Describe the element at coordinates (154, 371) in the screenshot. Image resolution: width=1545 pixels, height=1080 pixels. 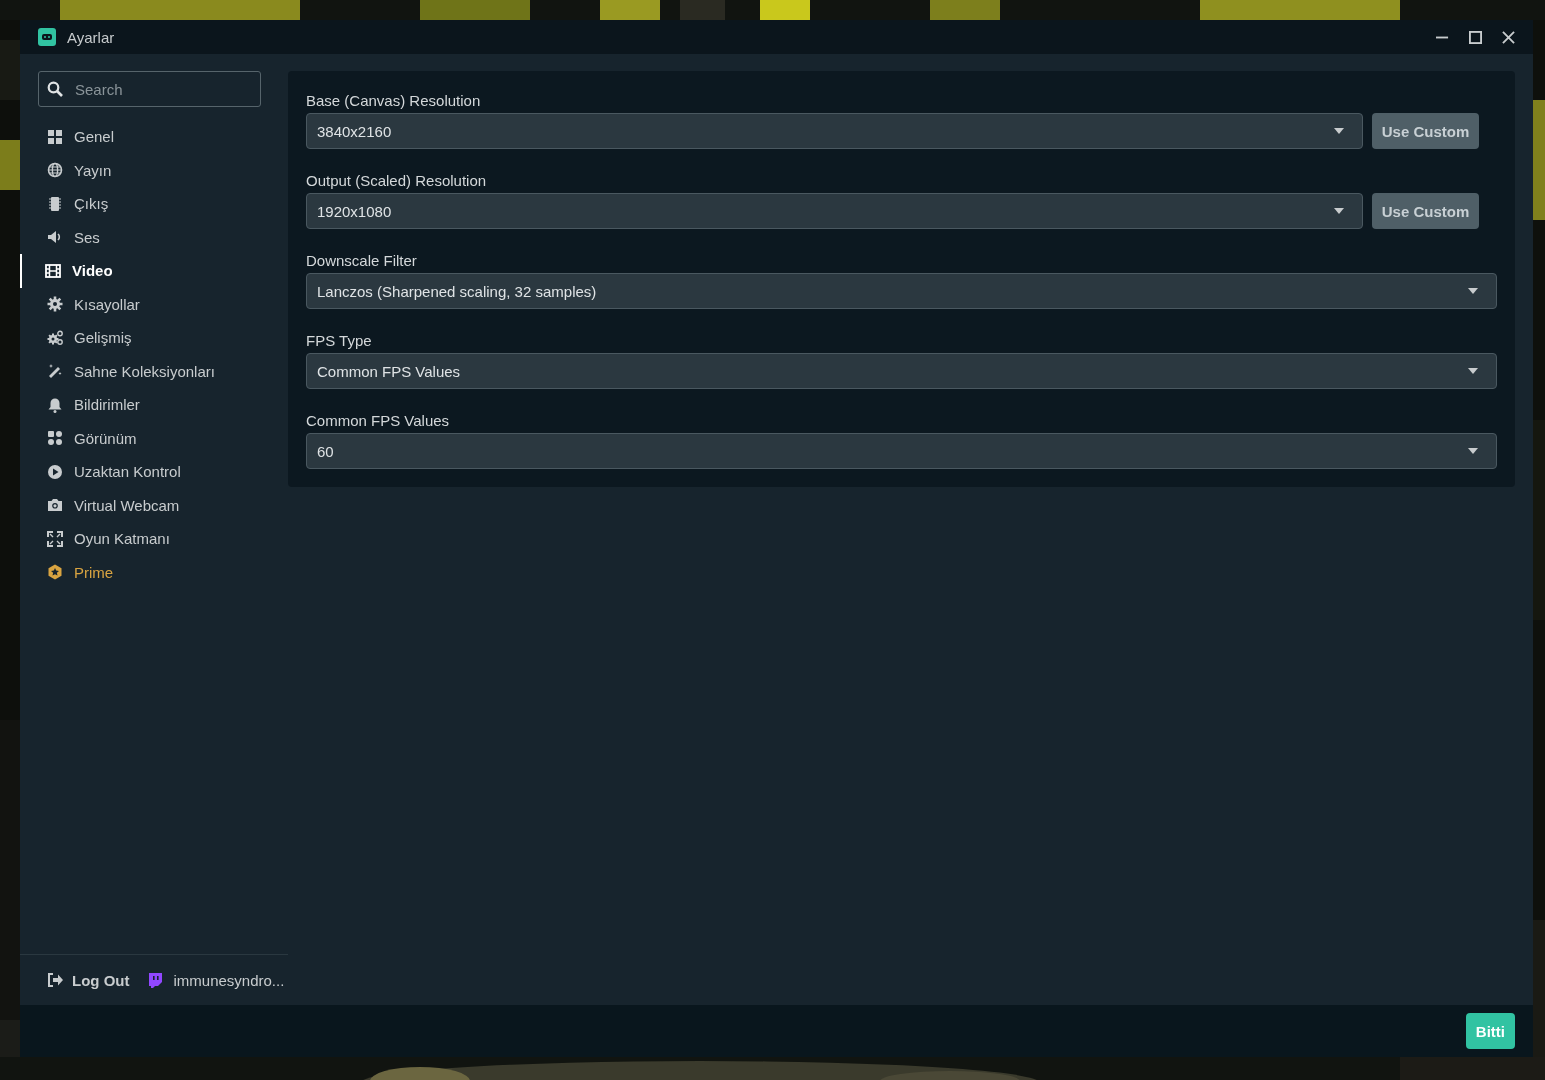
I see `sidebar-item: Sahne Koleksiyonları` at that location.